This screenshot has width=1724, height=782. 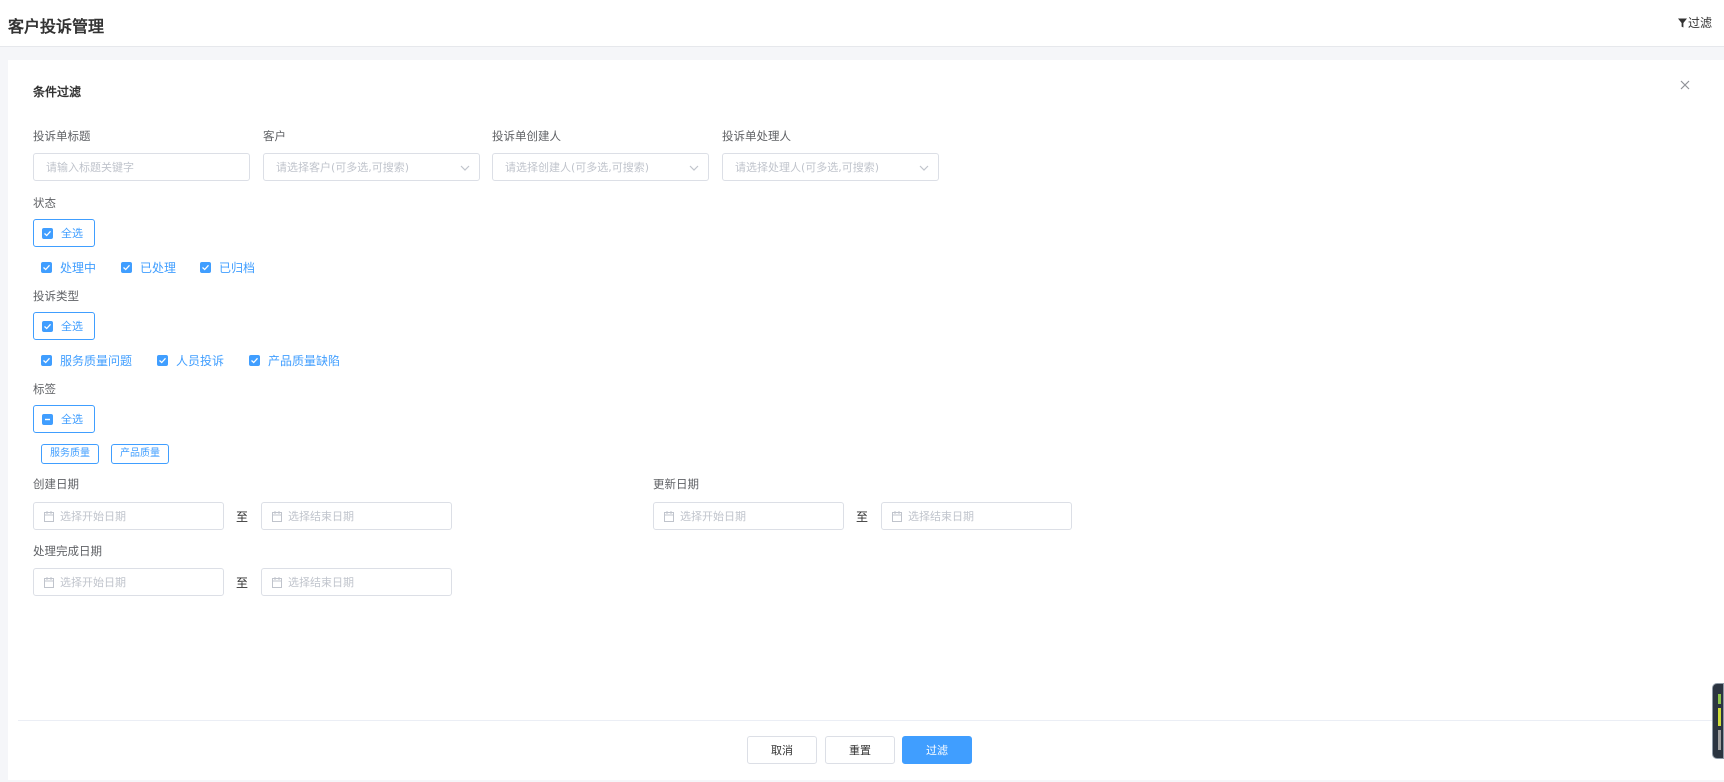 I want to click on option-label: 人员投诉, so click(x=200, y=361).